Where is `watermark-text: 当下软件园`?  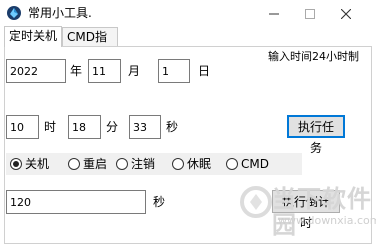
watermark-text: 当下软件园 is located at coordinates (322, 212).